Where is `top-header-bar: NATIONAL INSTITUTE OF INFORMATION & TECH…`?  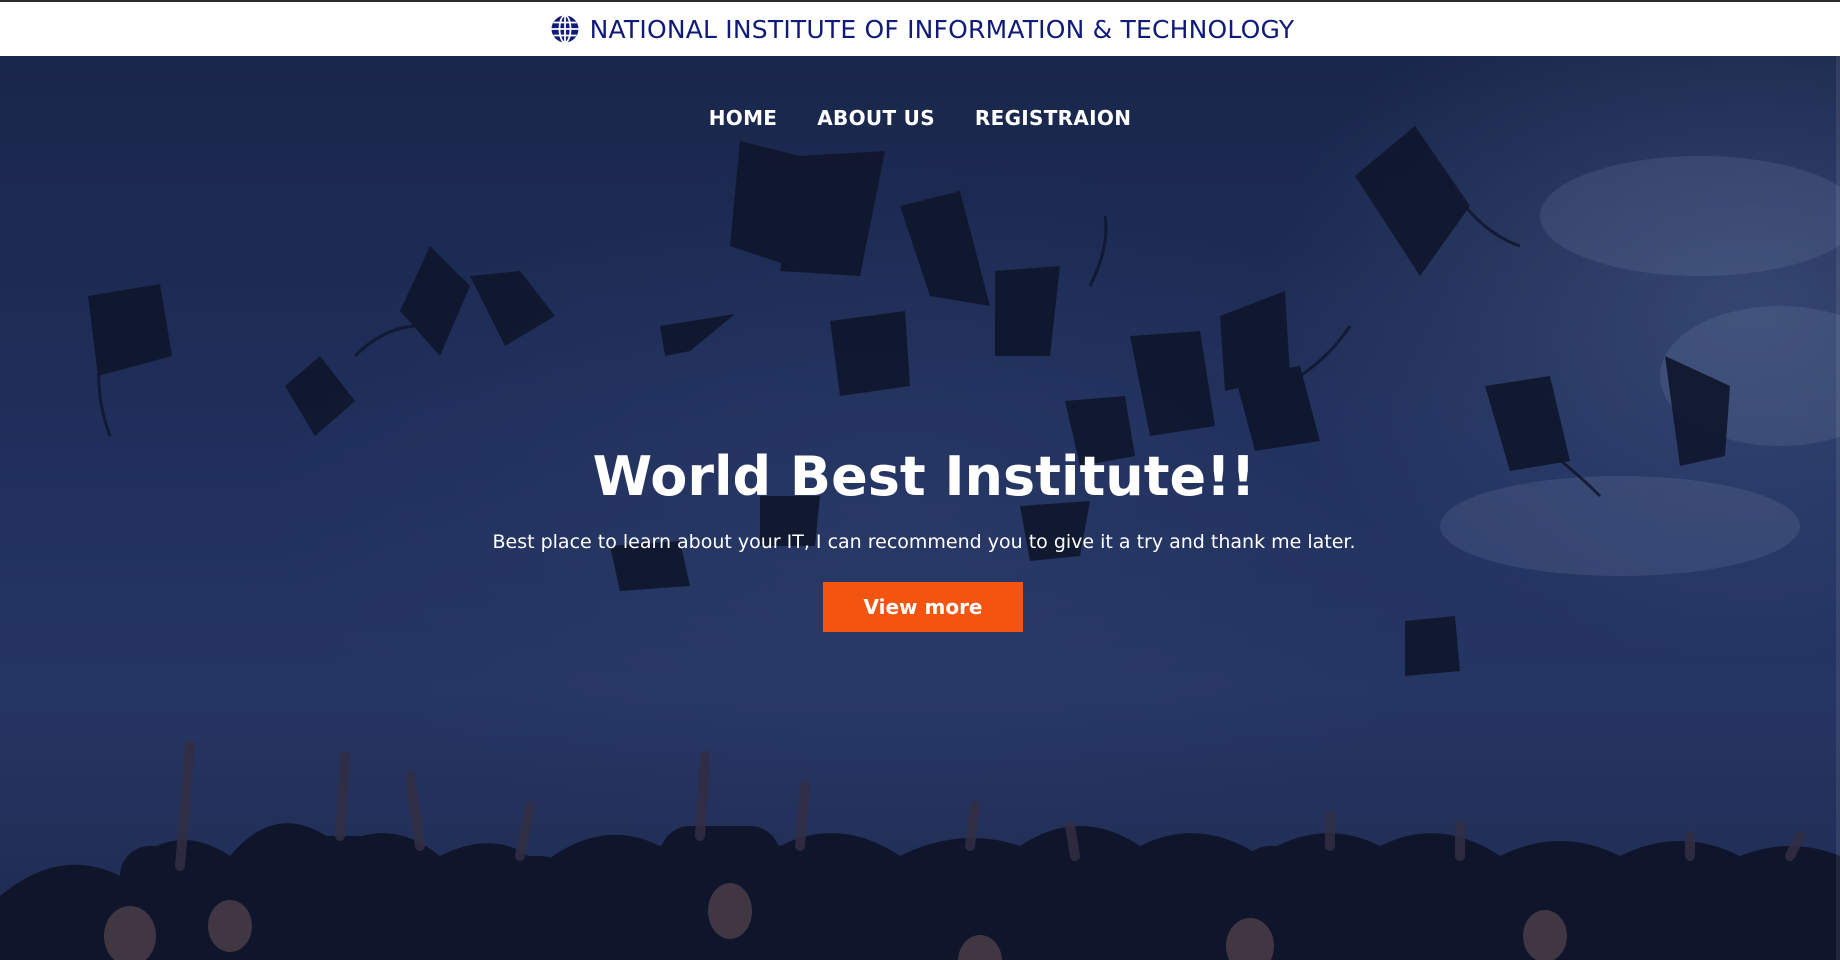
top-header-bar: NATIONAL INSTITUTE OF INFORMATION & TECH… is located at coordinates (920, 28).